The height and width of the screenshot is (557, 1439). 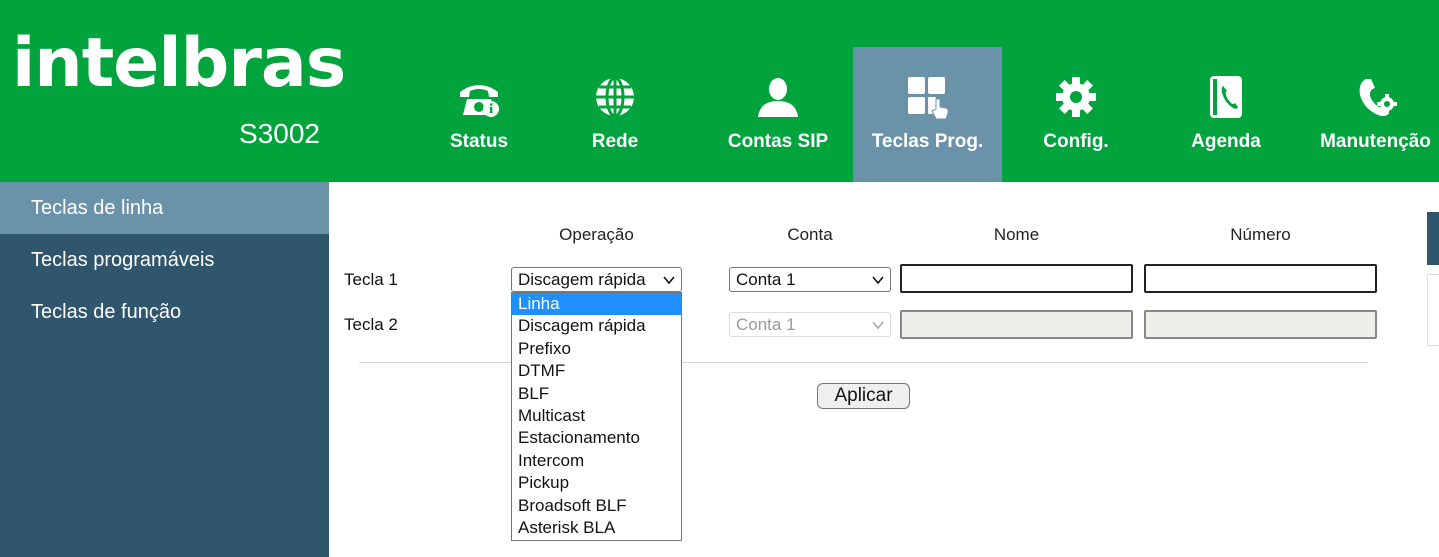 What do you see at coordinates (1433, 238) in the screenshot?
I see `right-edge-panel` at bounding box center [1433, 238].